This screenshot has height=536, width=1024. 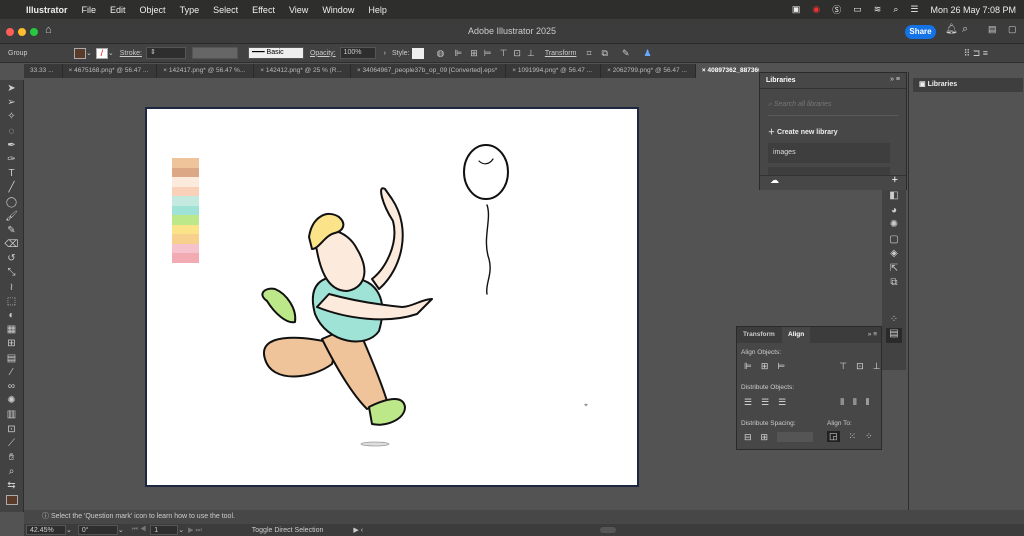 What do you see at coordinates (11, 217) in the screenshot?
I see `paintbrush-tool-icon: 🖌︎` at bounding box center [11, 217].